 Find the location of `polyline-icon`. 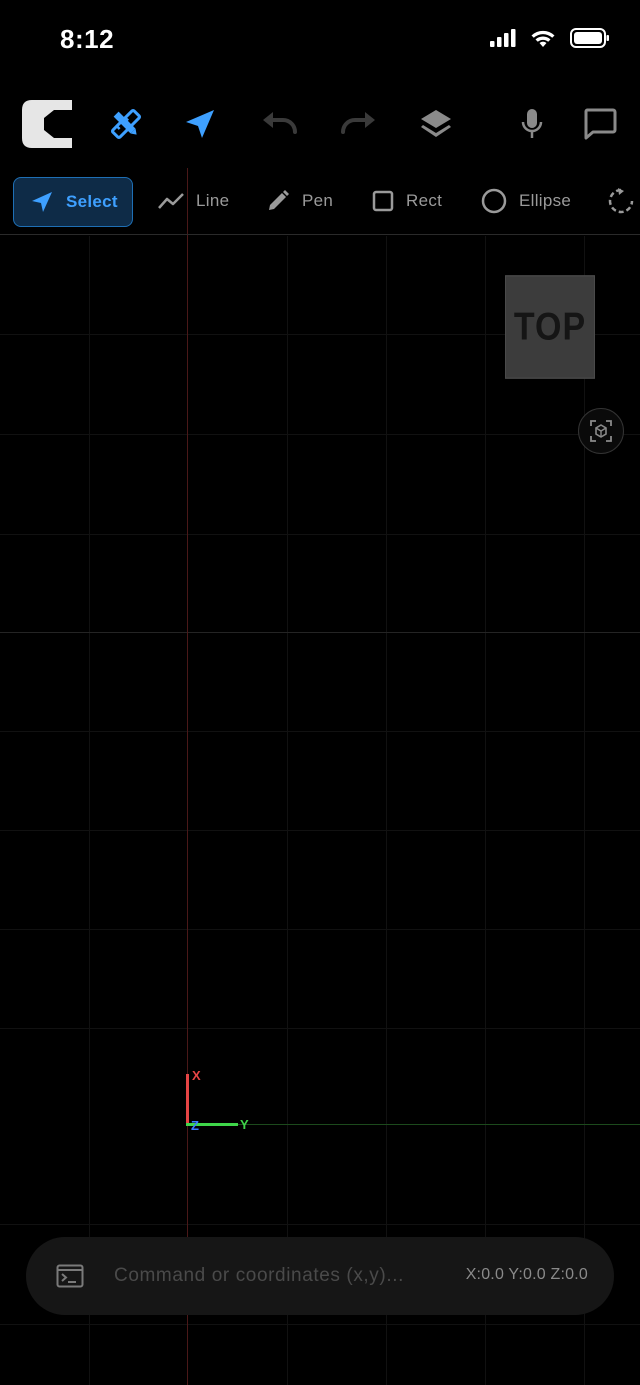

polyline-icon is located at coordinates (171, 201).